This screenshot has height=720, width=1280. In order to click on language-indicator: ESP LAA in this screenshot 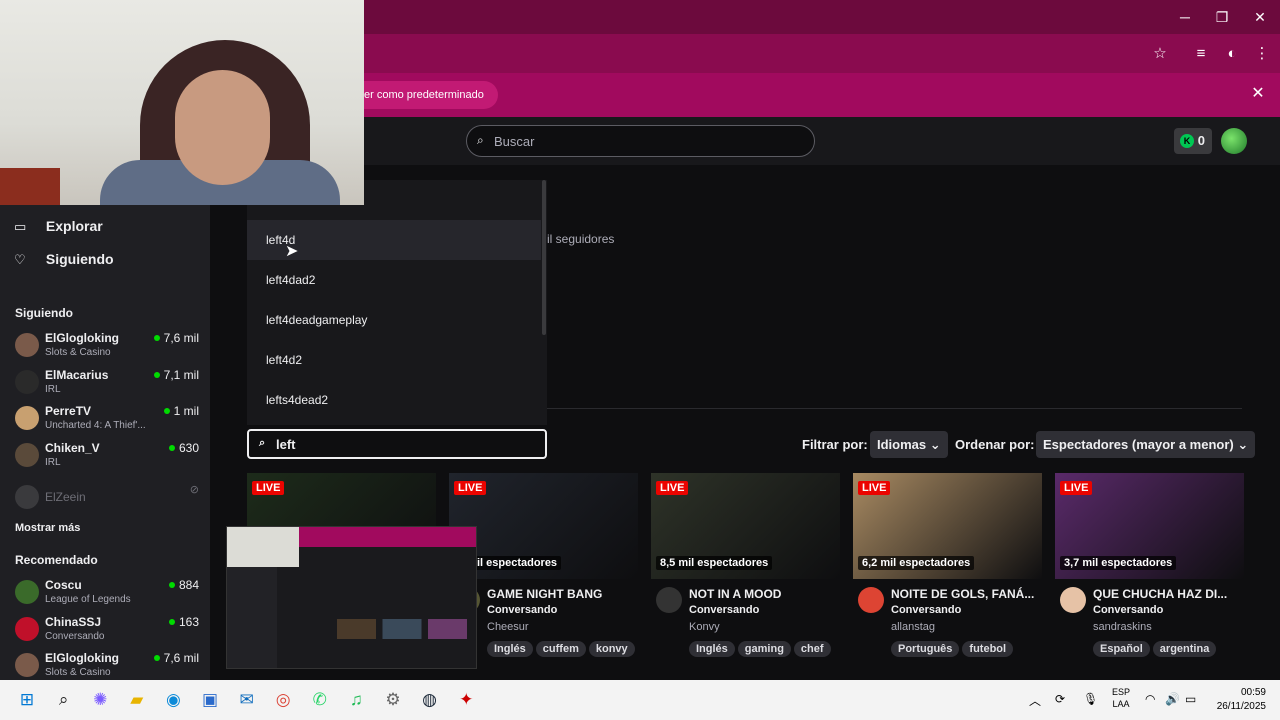, I will do `click(1121, 698)`.